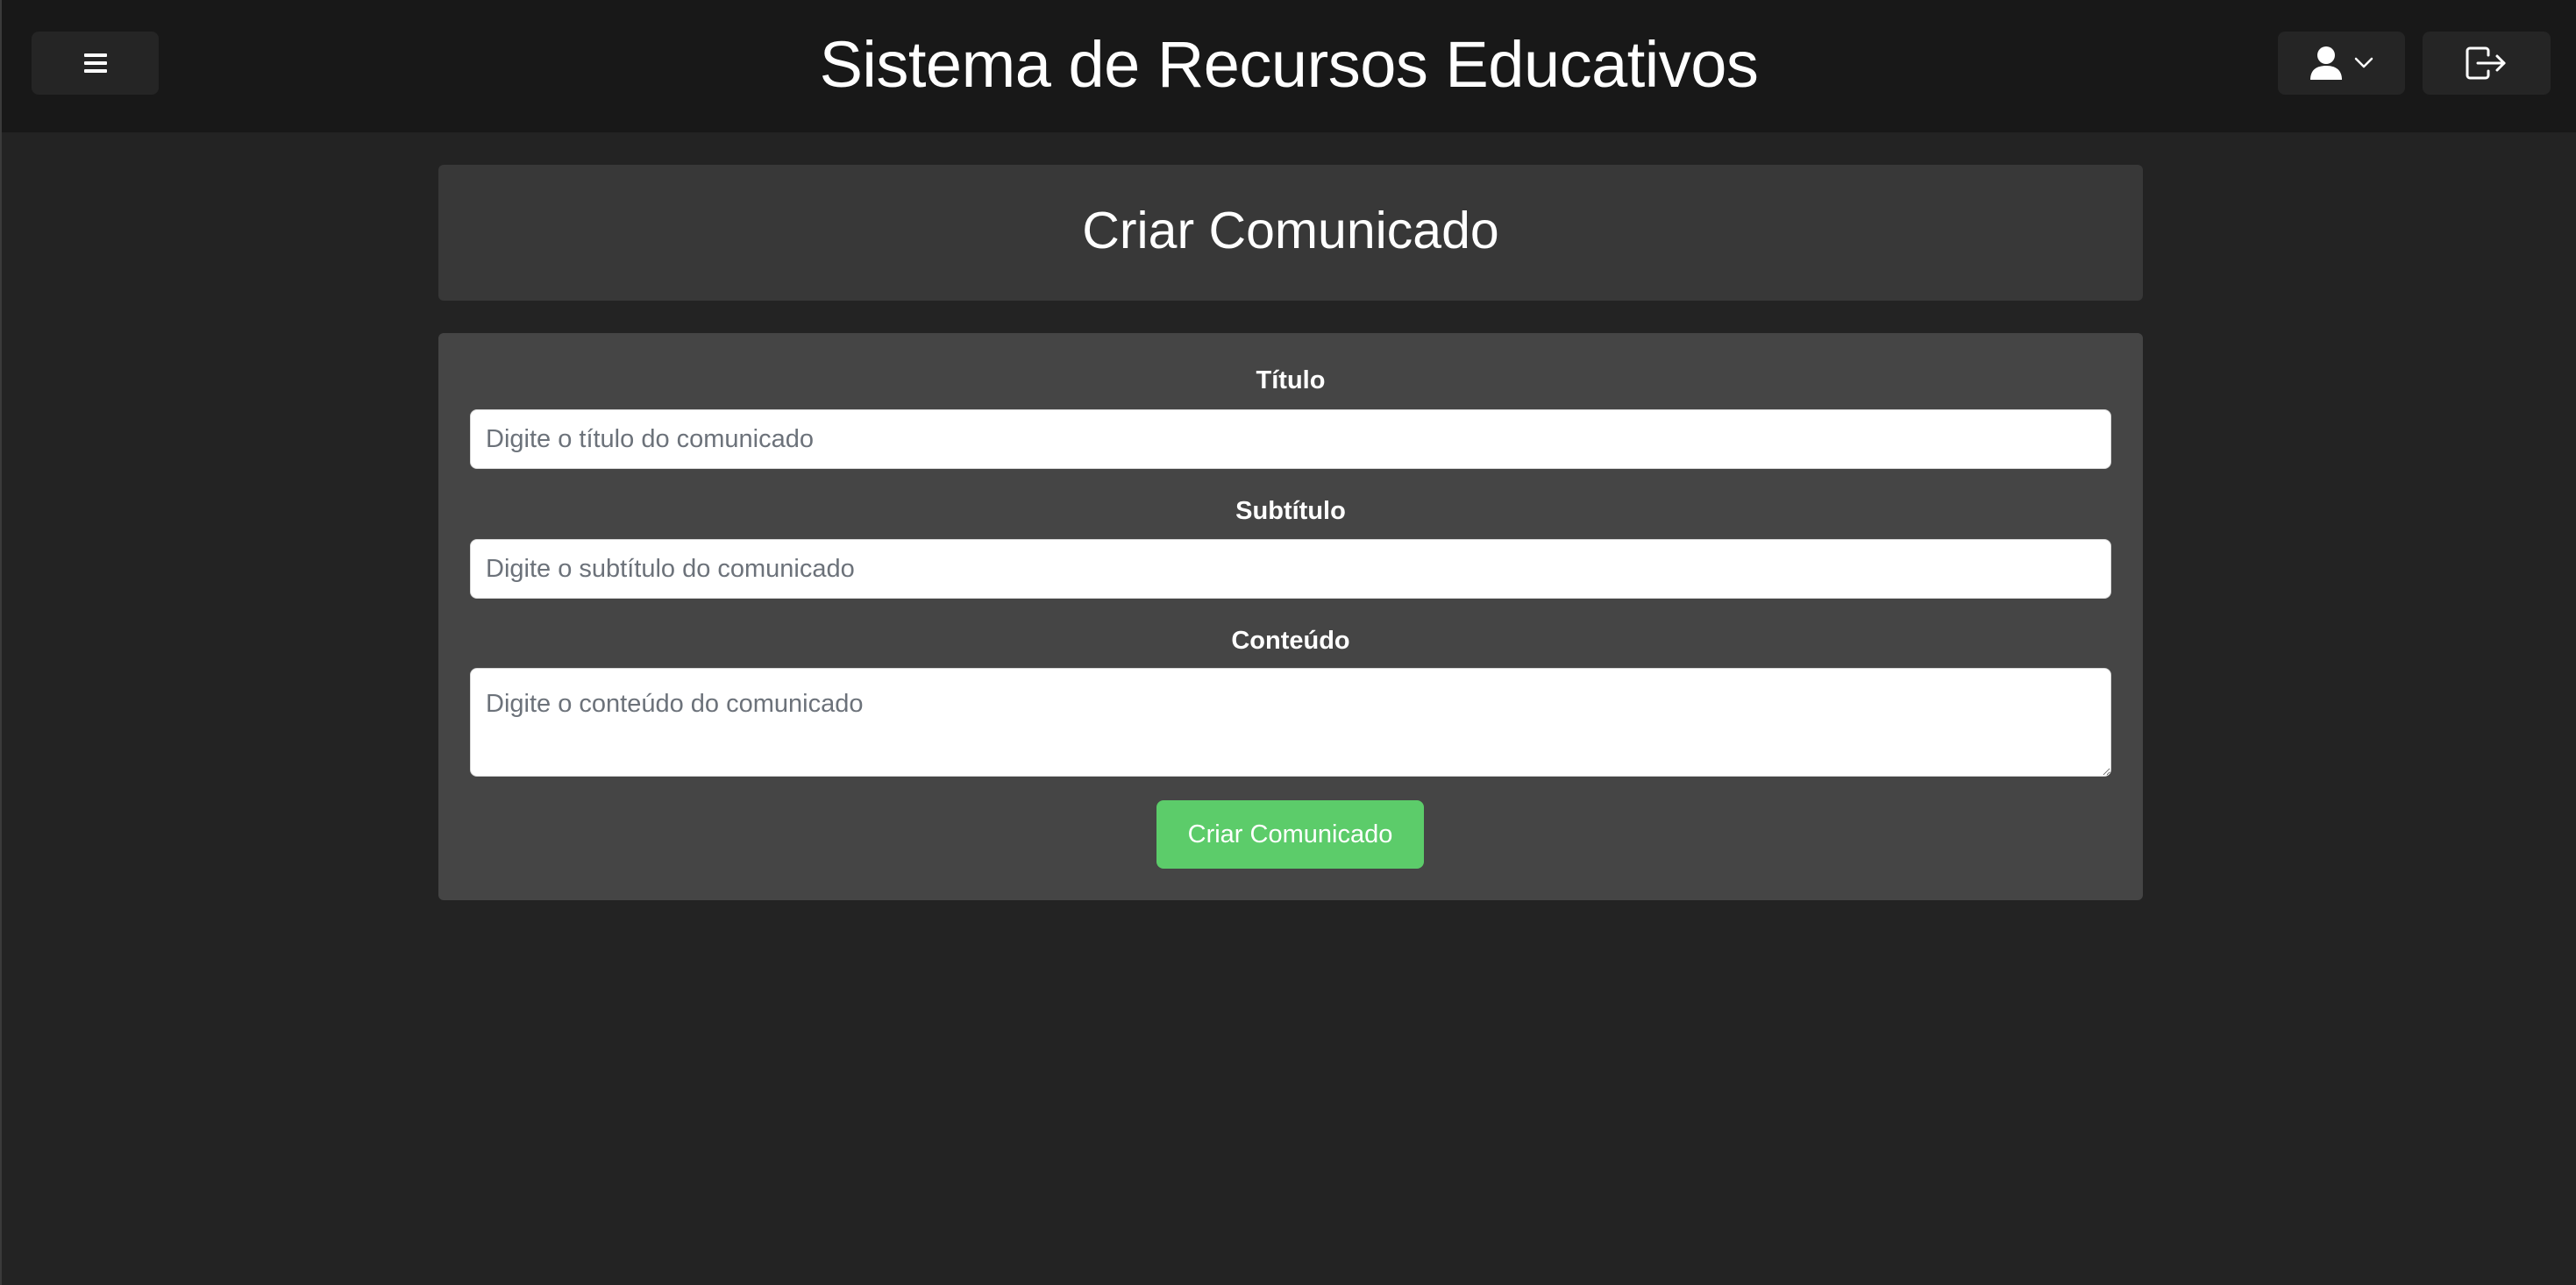 Image resolution: width=2576 pixels, height=1285 pixels. I want to click on subtitle-field-label: Subtítulo, so click(1290, 511).